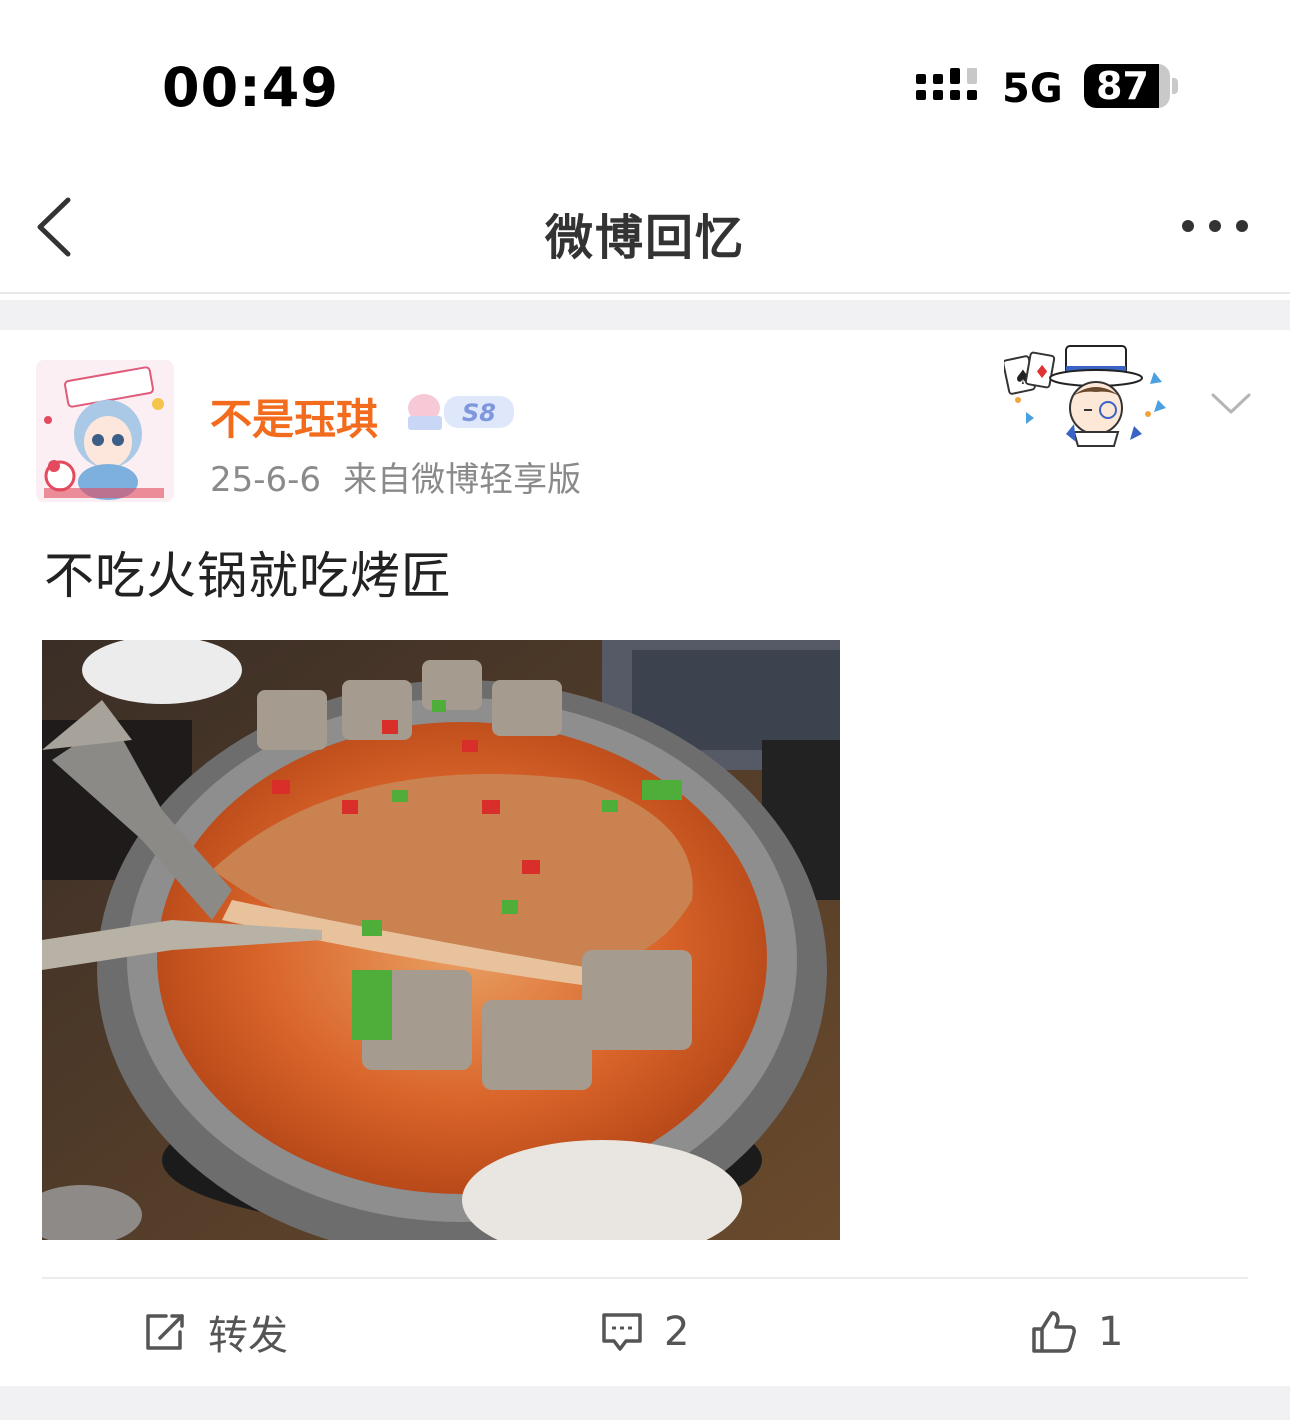 The image size is (1290, 1420). I want to click on post-meta: 25-6-6 来自微博轻享版, so click(395, 476).